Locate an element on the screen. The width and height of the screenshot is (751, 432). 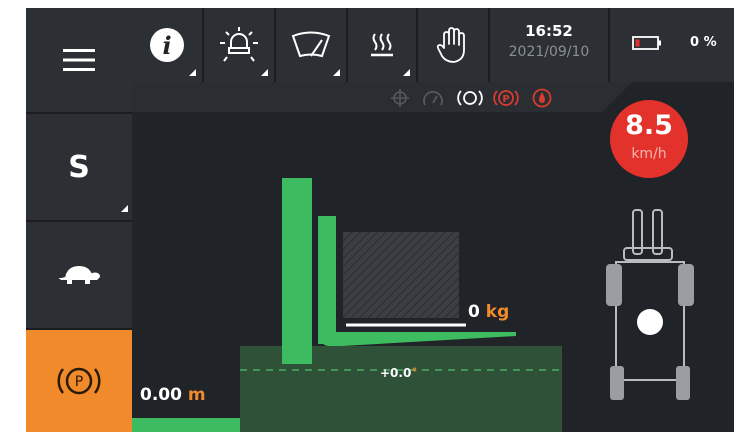
clock-panel: 16:52 2021/09/10 is located at coordinates (550, 45).